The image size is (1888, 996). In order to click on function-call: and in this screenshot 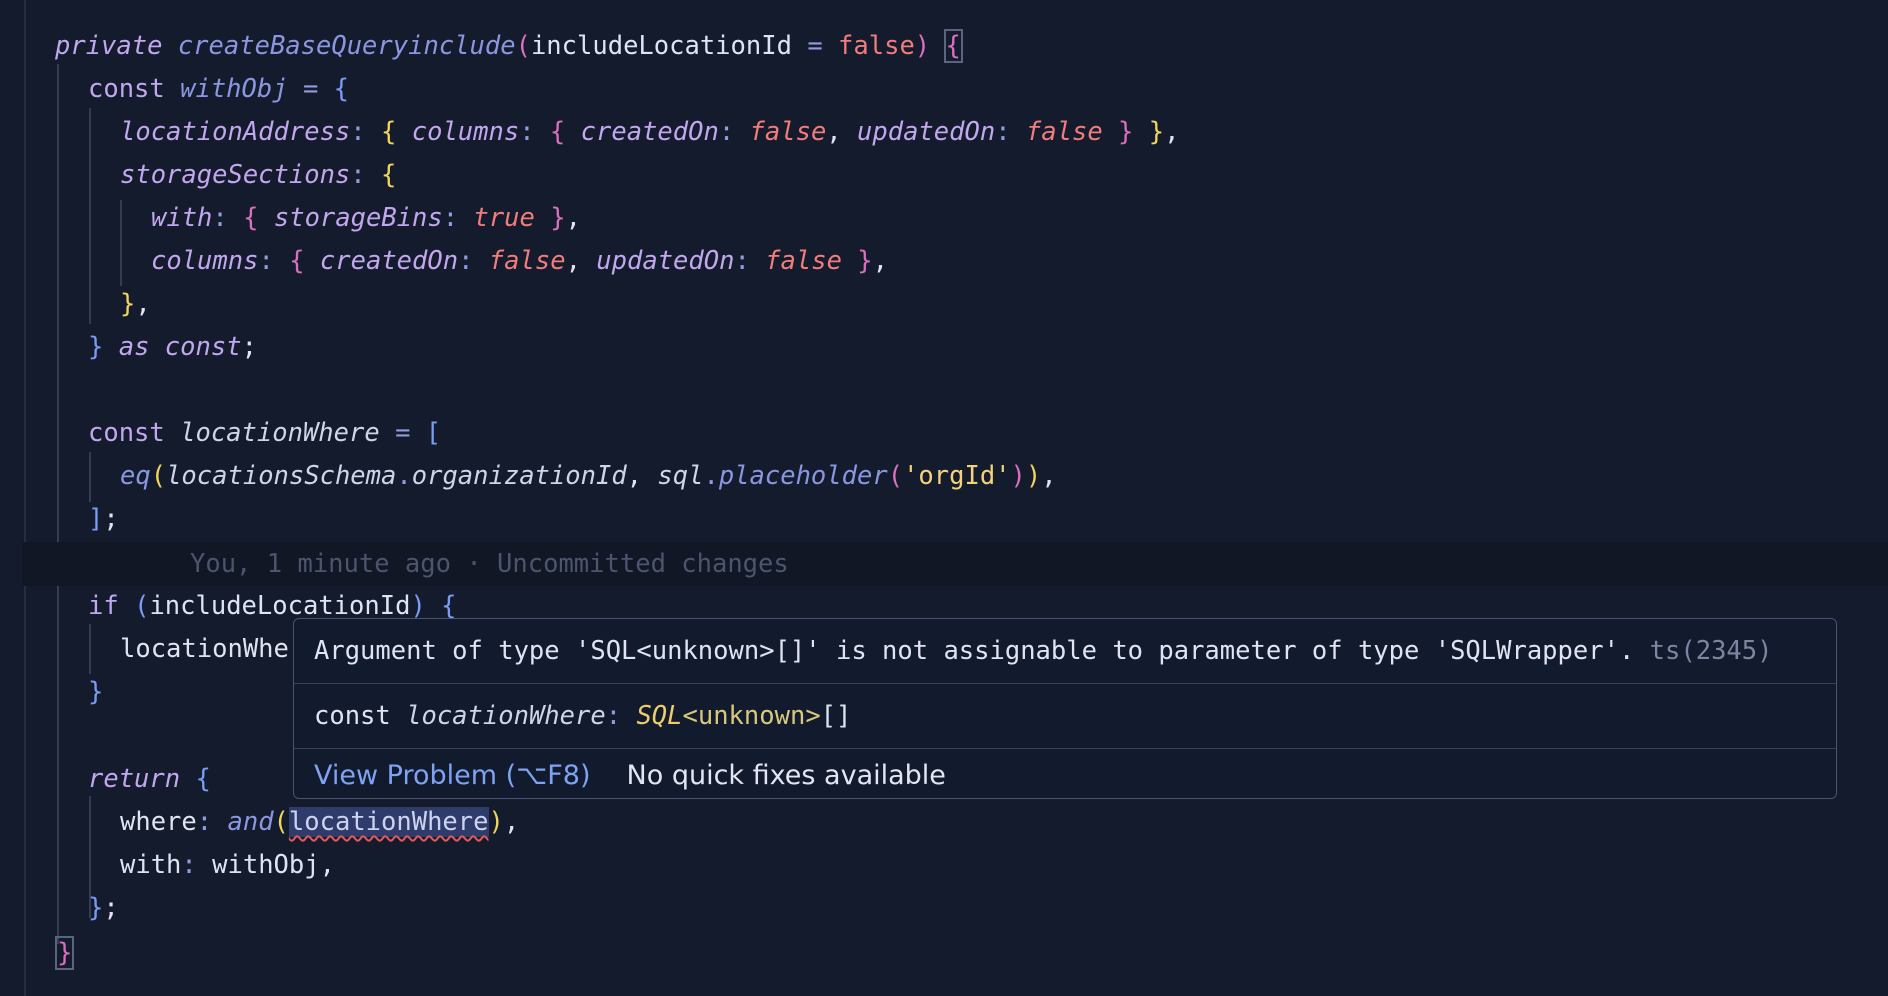, I will do `click(250, 822)`.